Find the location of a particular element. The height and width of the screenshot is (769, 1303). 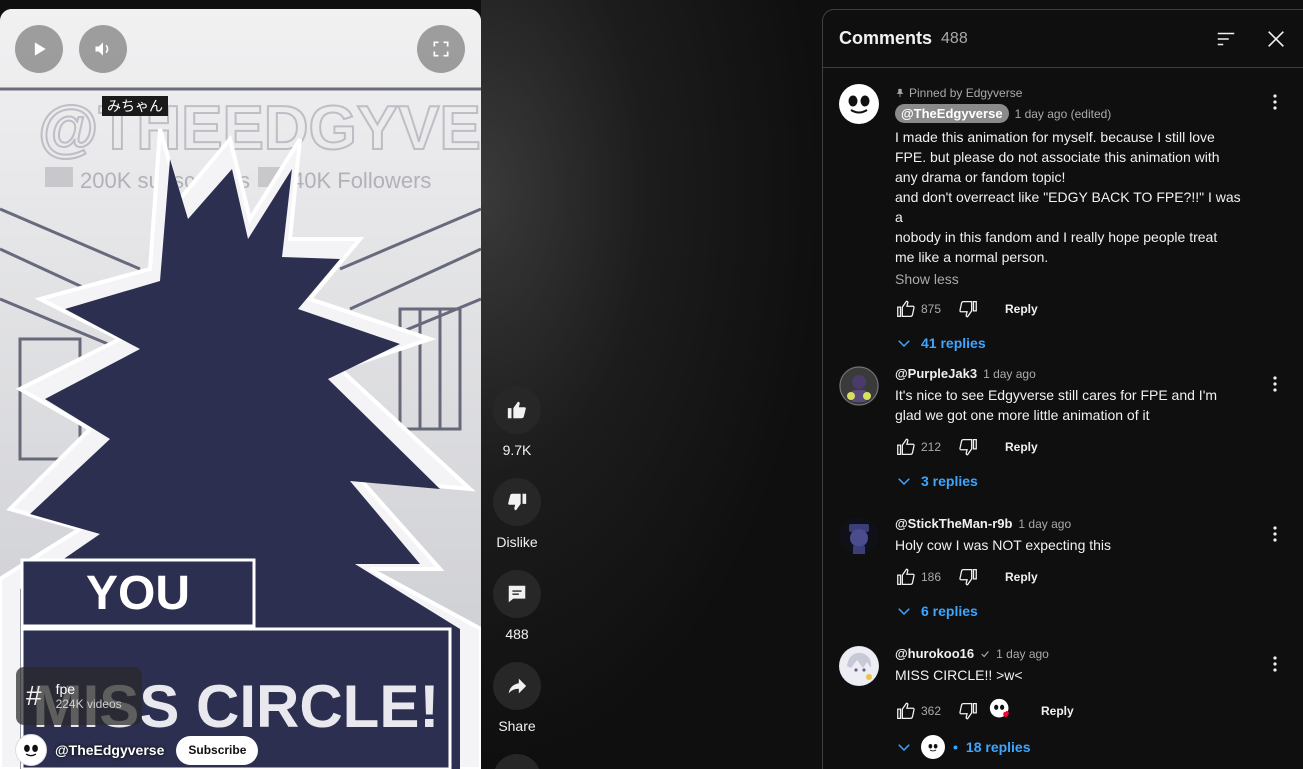

share-label: Share is located at coordinates (517, 726).